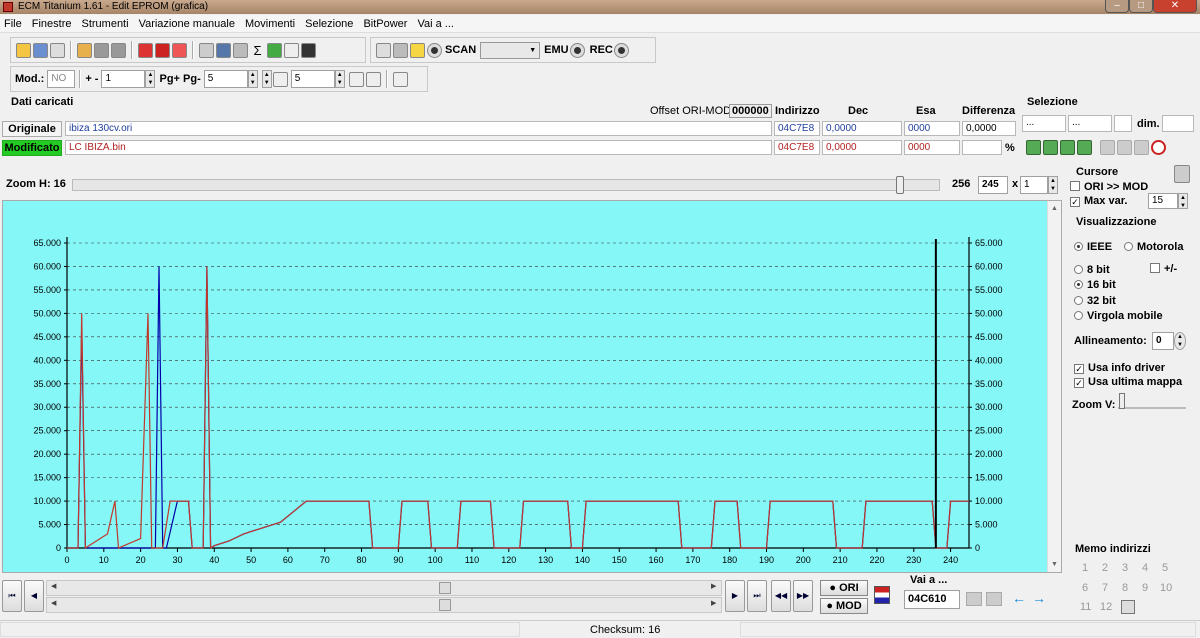 Image resolution: width=1200 pixels, height=638 pixels. What do you see at coordinates (118, 50) in the screenshot?
I see `save-as-icon` at bounding box center [118, 50].